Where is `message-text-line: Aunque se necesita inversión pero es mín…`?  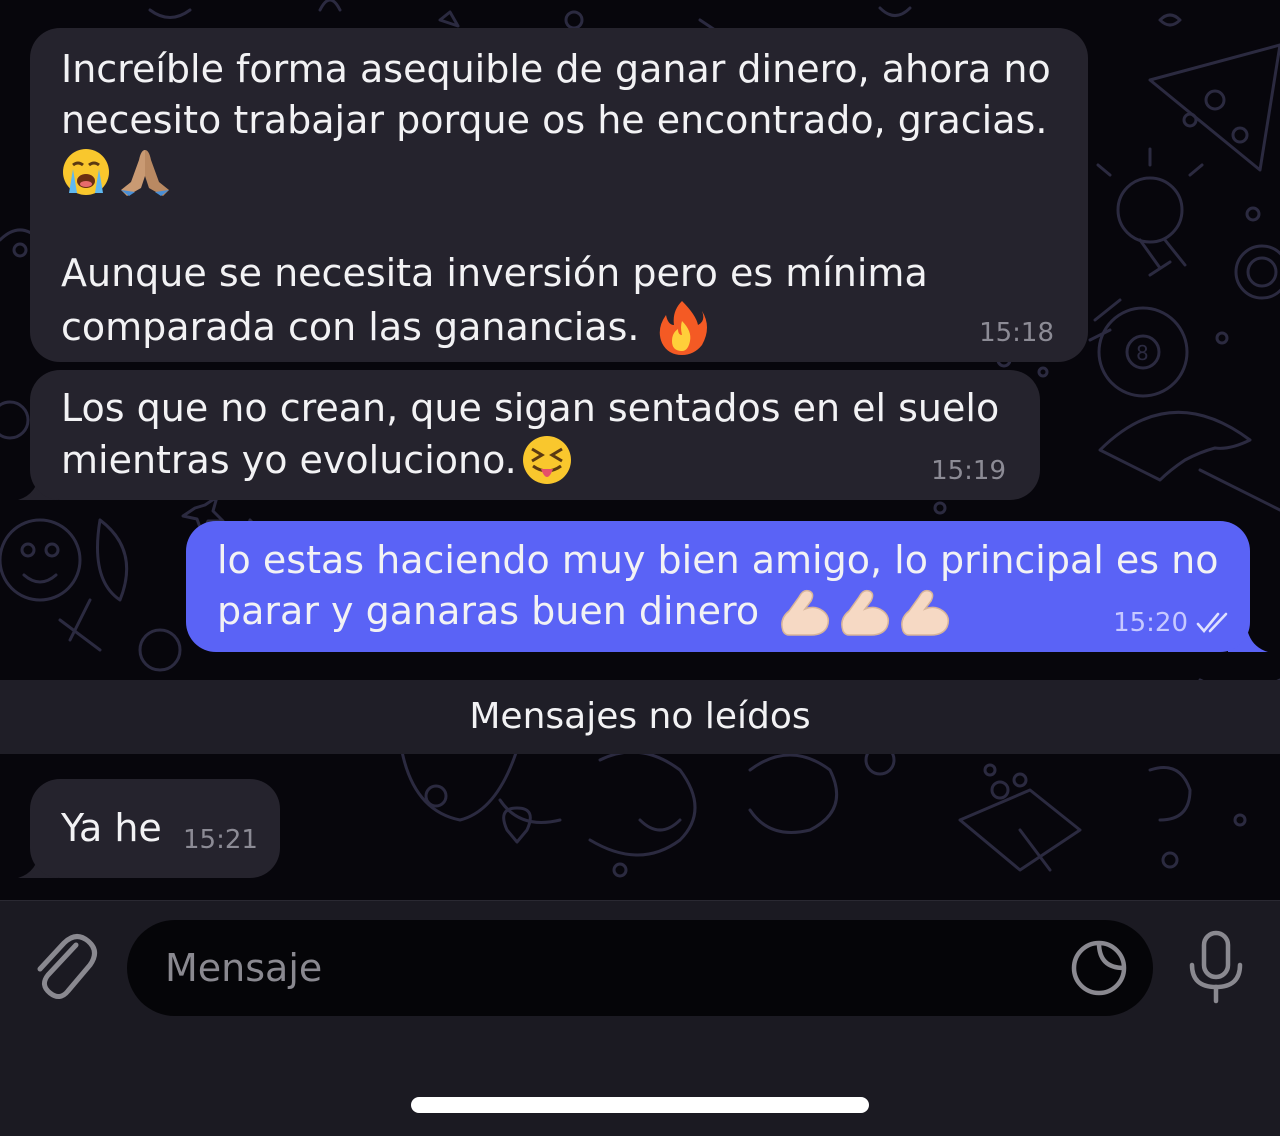
message-text-line: Aunque se necesita inversión pero es mín… is located at coordinates (494, 273).